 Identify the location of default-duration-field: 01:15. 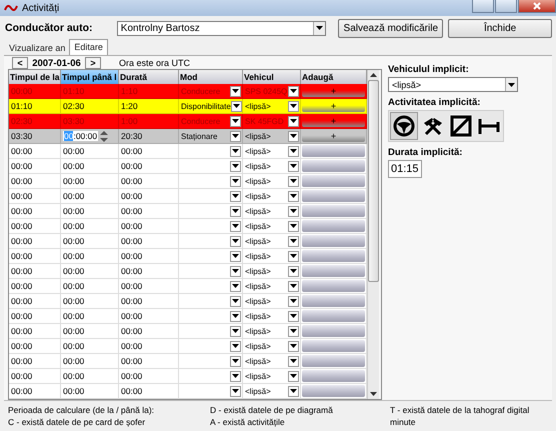
(405, 169).